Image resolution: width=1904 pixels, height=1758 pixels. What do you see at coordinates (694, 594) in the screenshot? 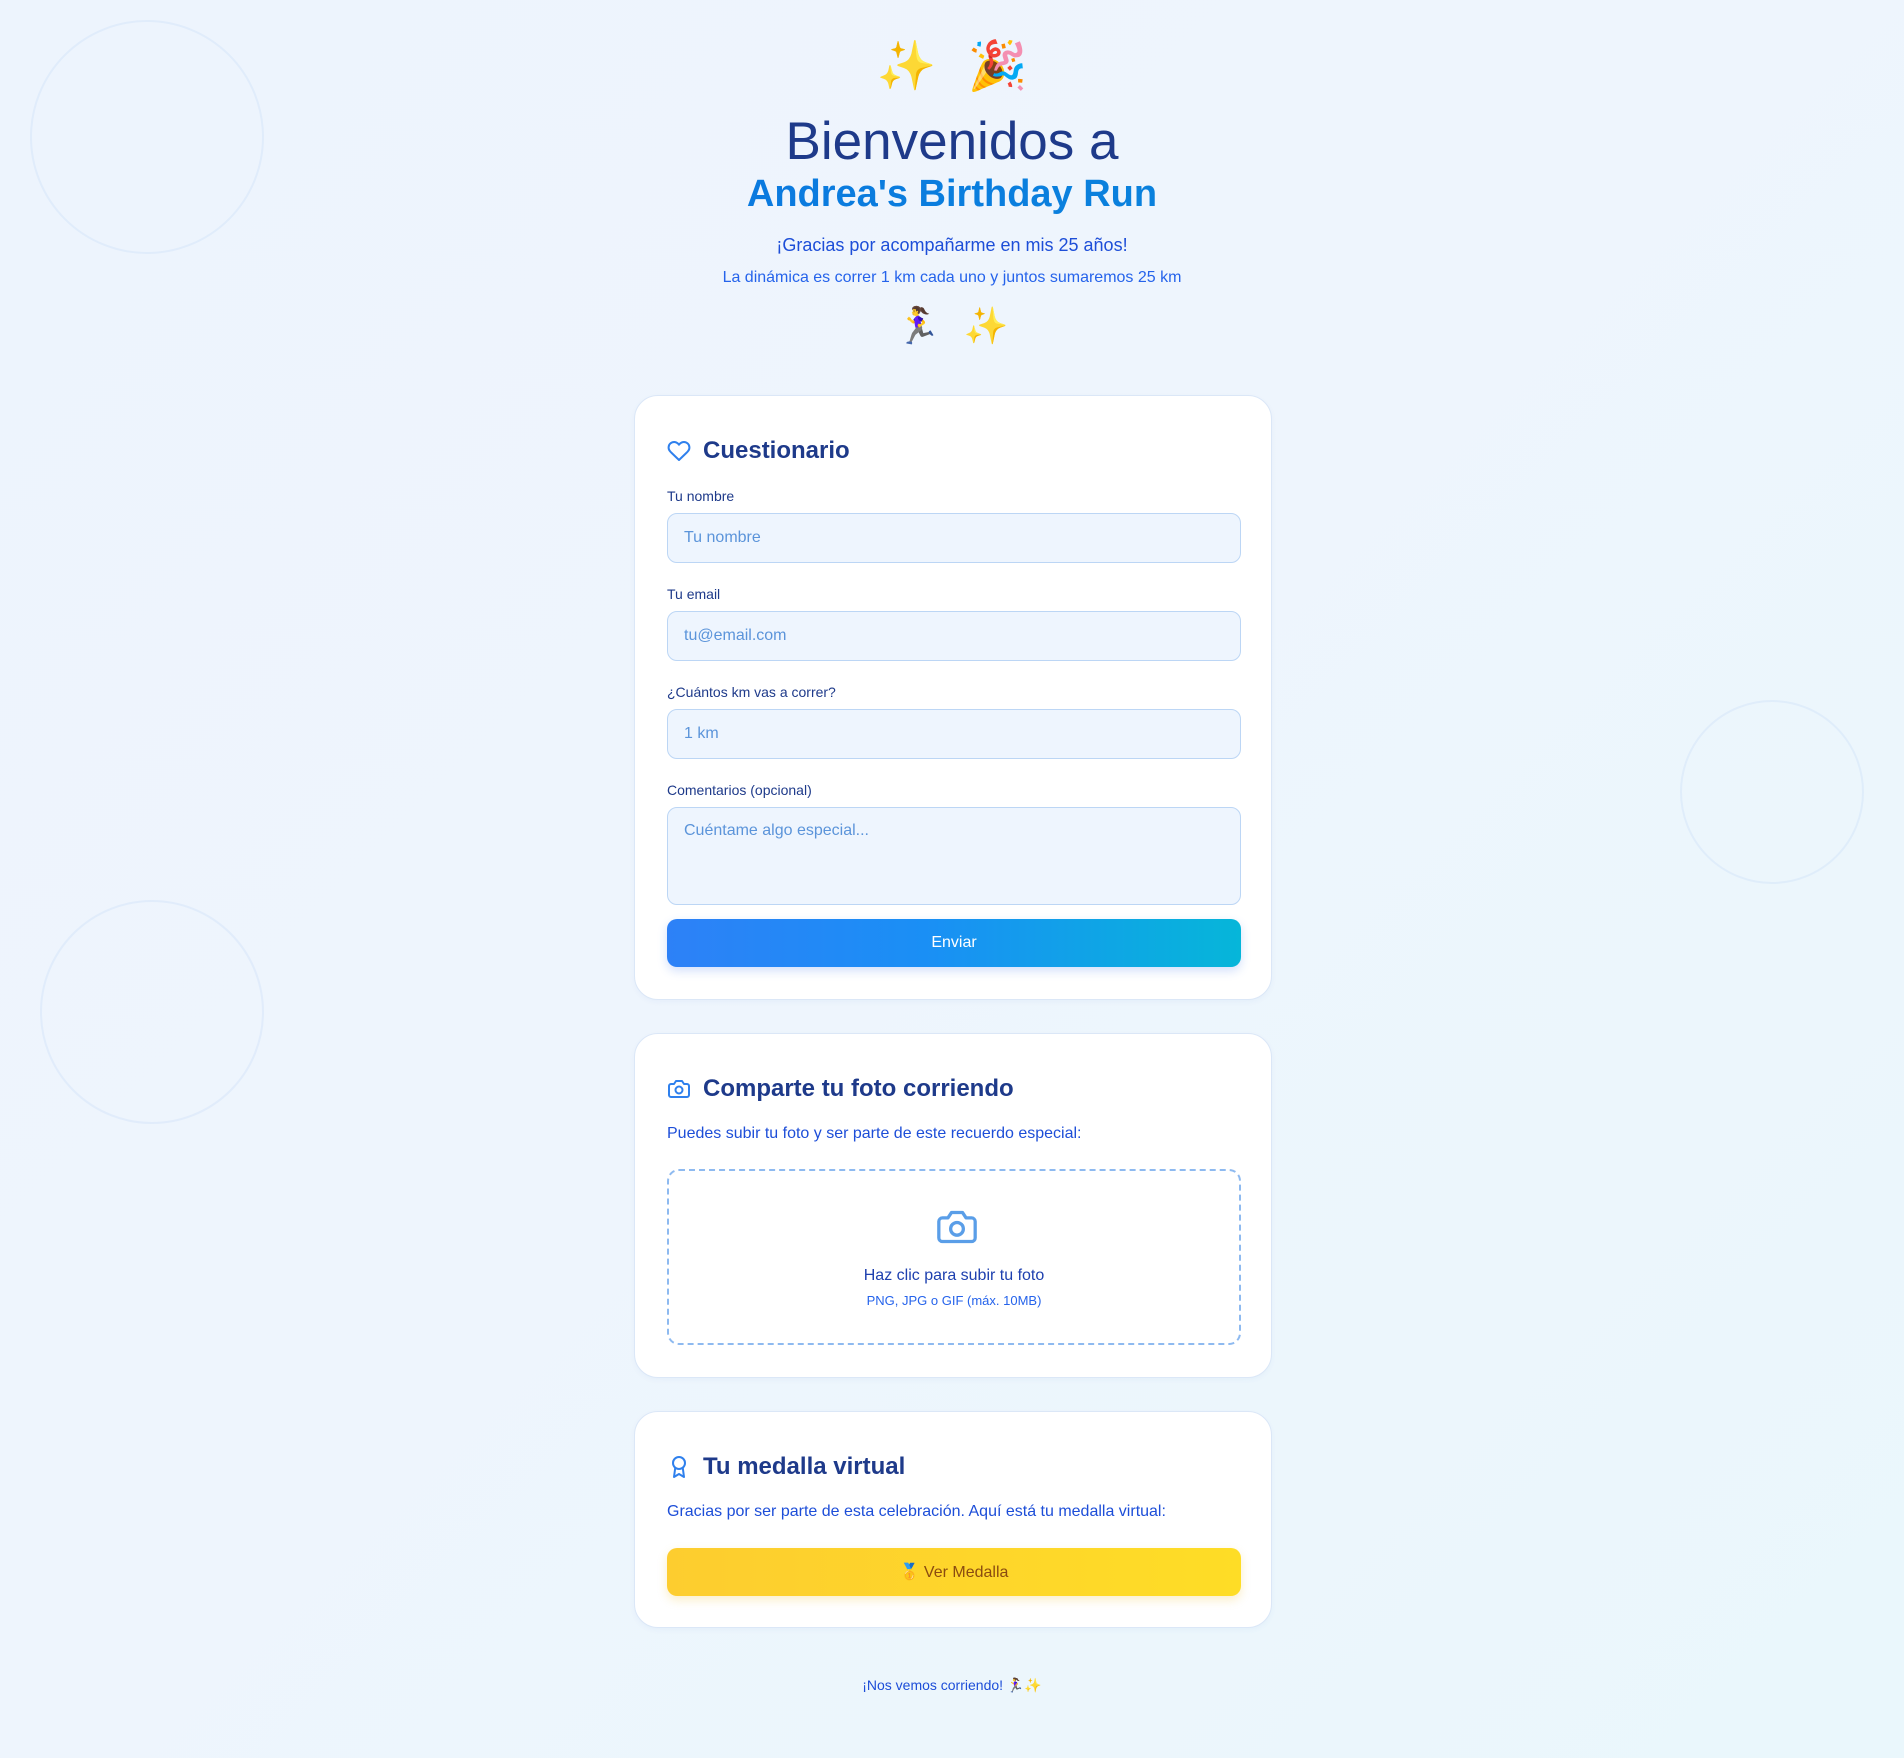
I see `email-label: Tu email` at bounding box center [694, 594].